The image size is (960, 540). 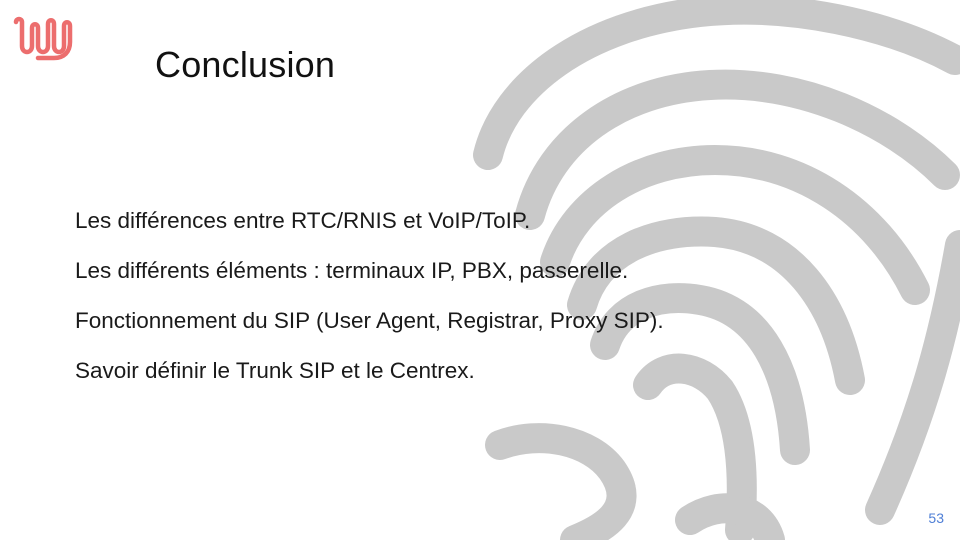 What do you see at coordinates (43, 38) in the screenshot?
I see `wavy-line-logo` at bounding box center [43, 38].